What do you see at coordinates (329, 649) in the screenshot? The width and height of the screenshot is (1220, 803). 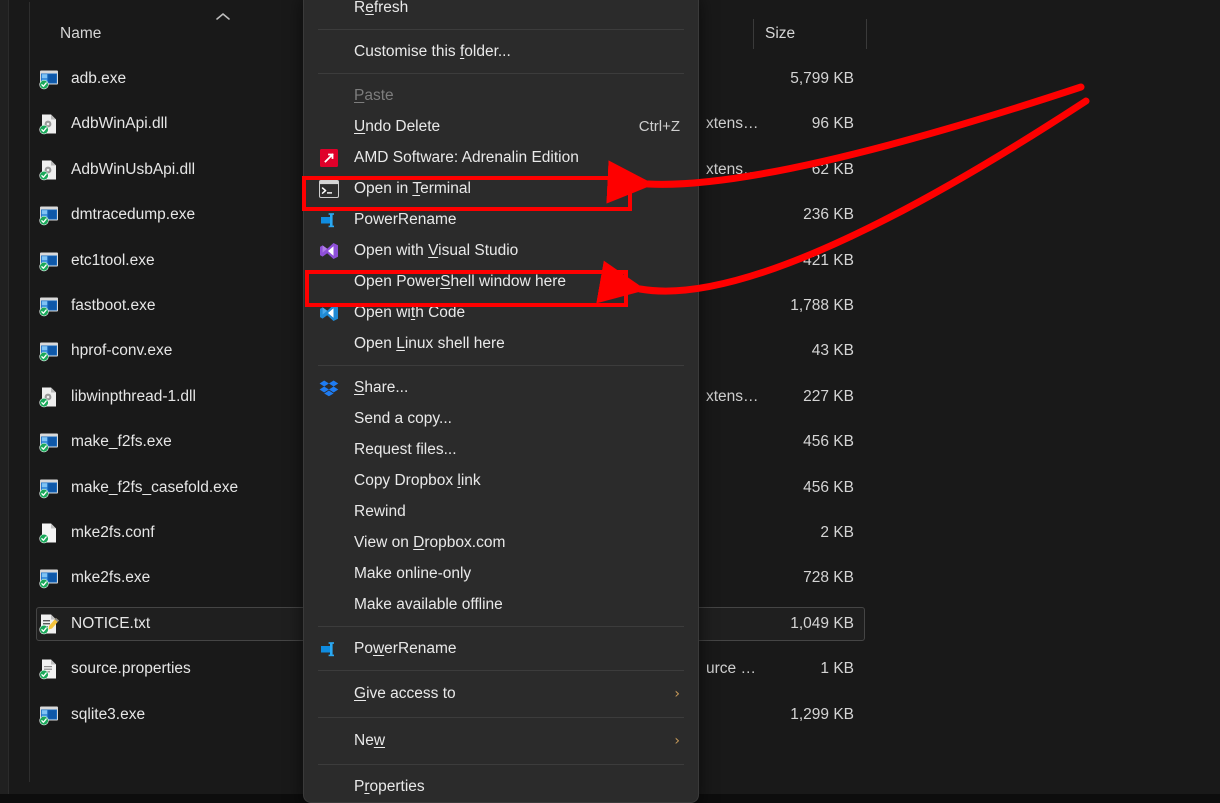 I see `powerrename-icon` at bounding box center [329, 649].